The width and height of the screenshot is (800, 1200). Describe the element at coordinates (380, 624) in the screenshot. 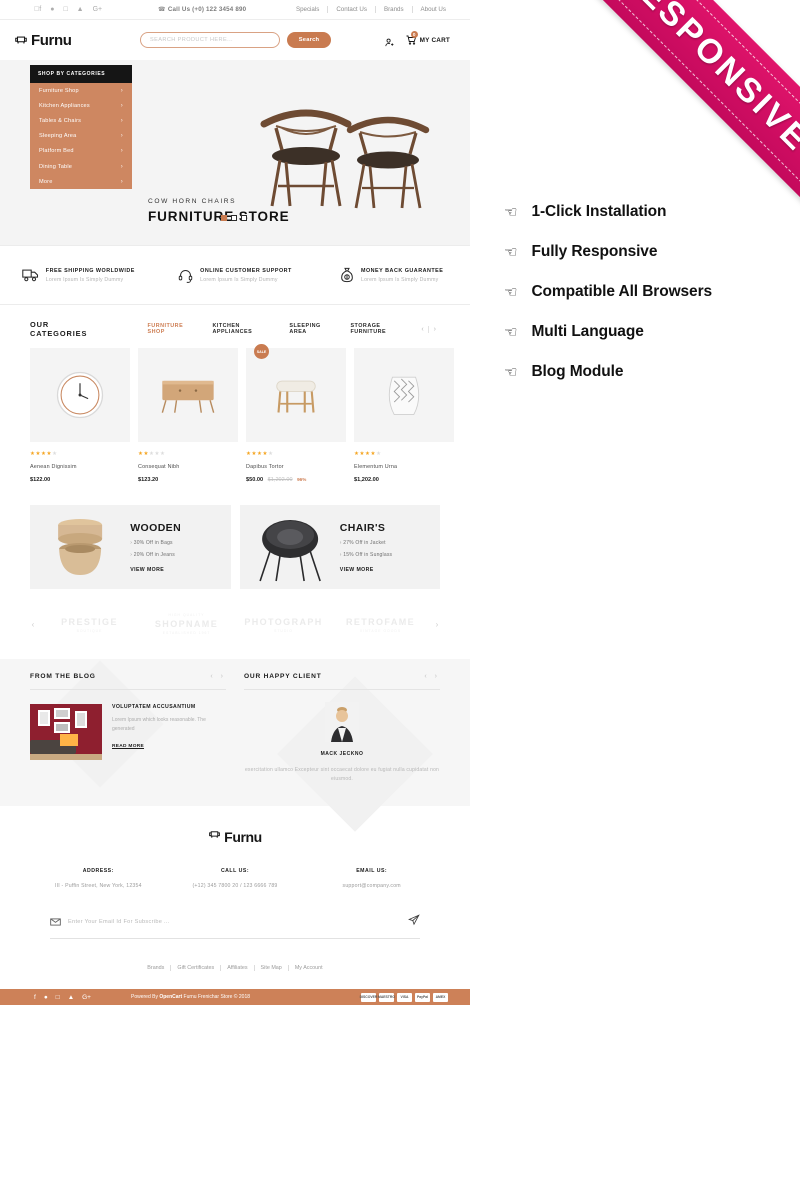

I see `brand-logo-retrofame: RETROFAME VINTAGE GOODS` at that location.